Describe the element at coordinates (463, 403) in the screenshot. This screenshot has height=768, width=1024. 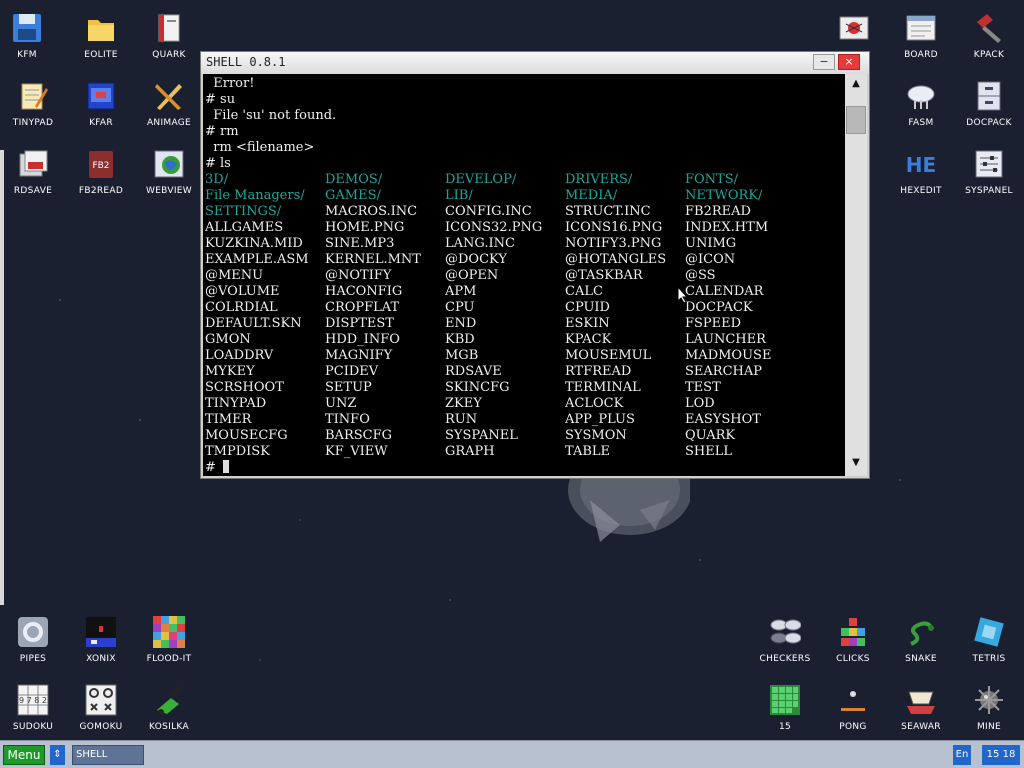
I see `file-entry: ZKEY` at that location.